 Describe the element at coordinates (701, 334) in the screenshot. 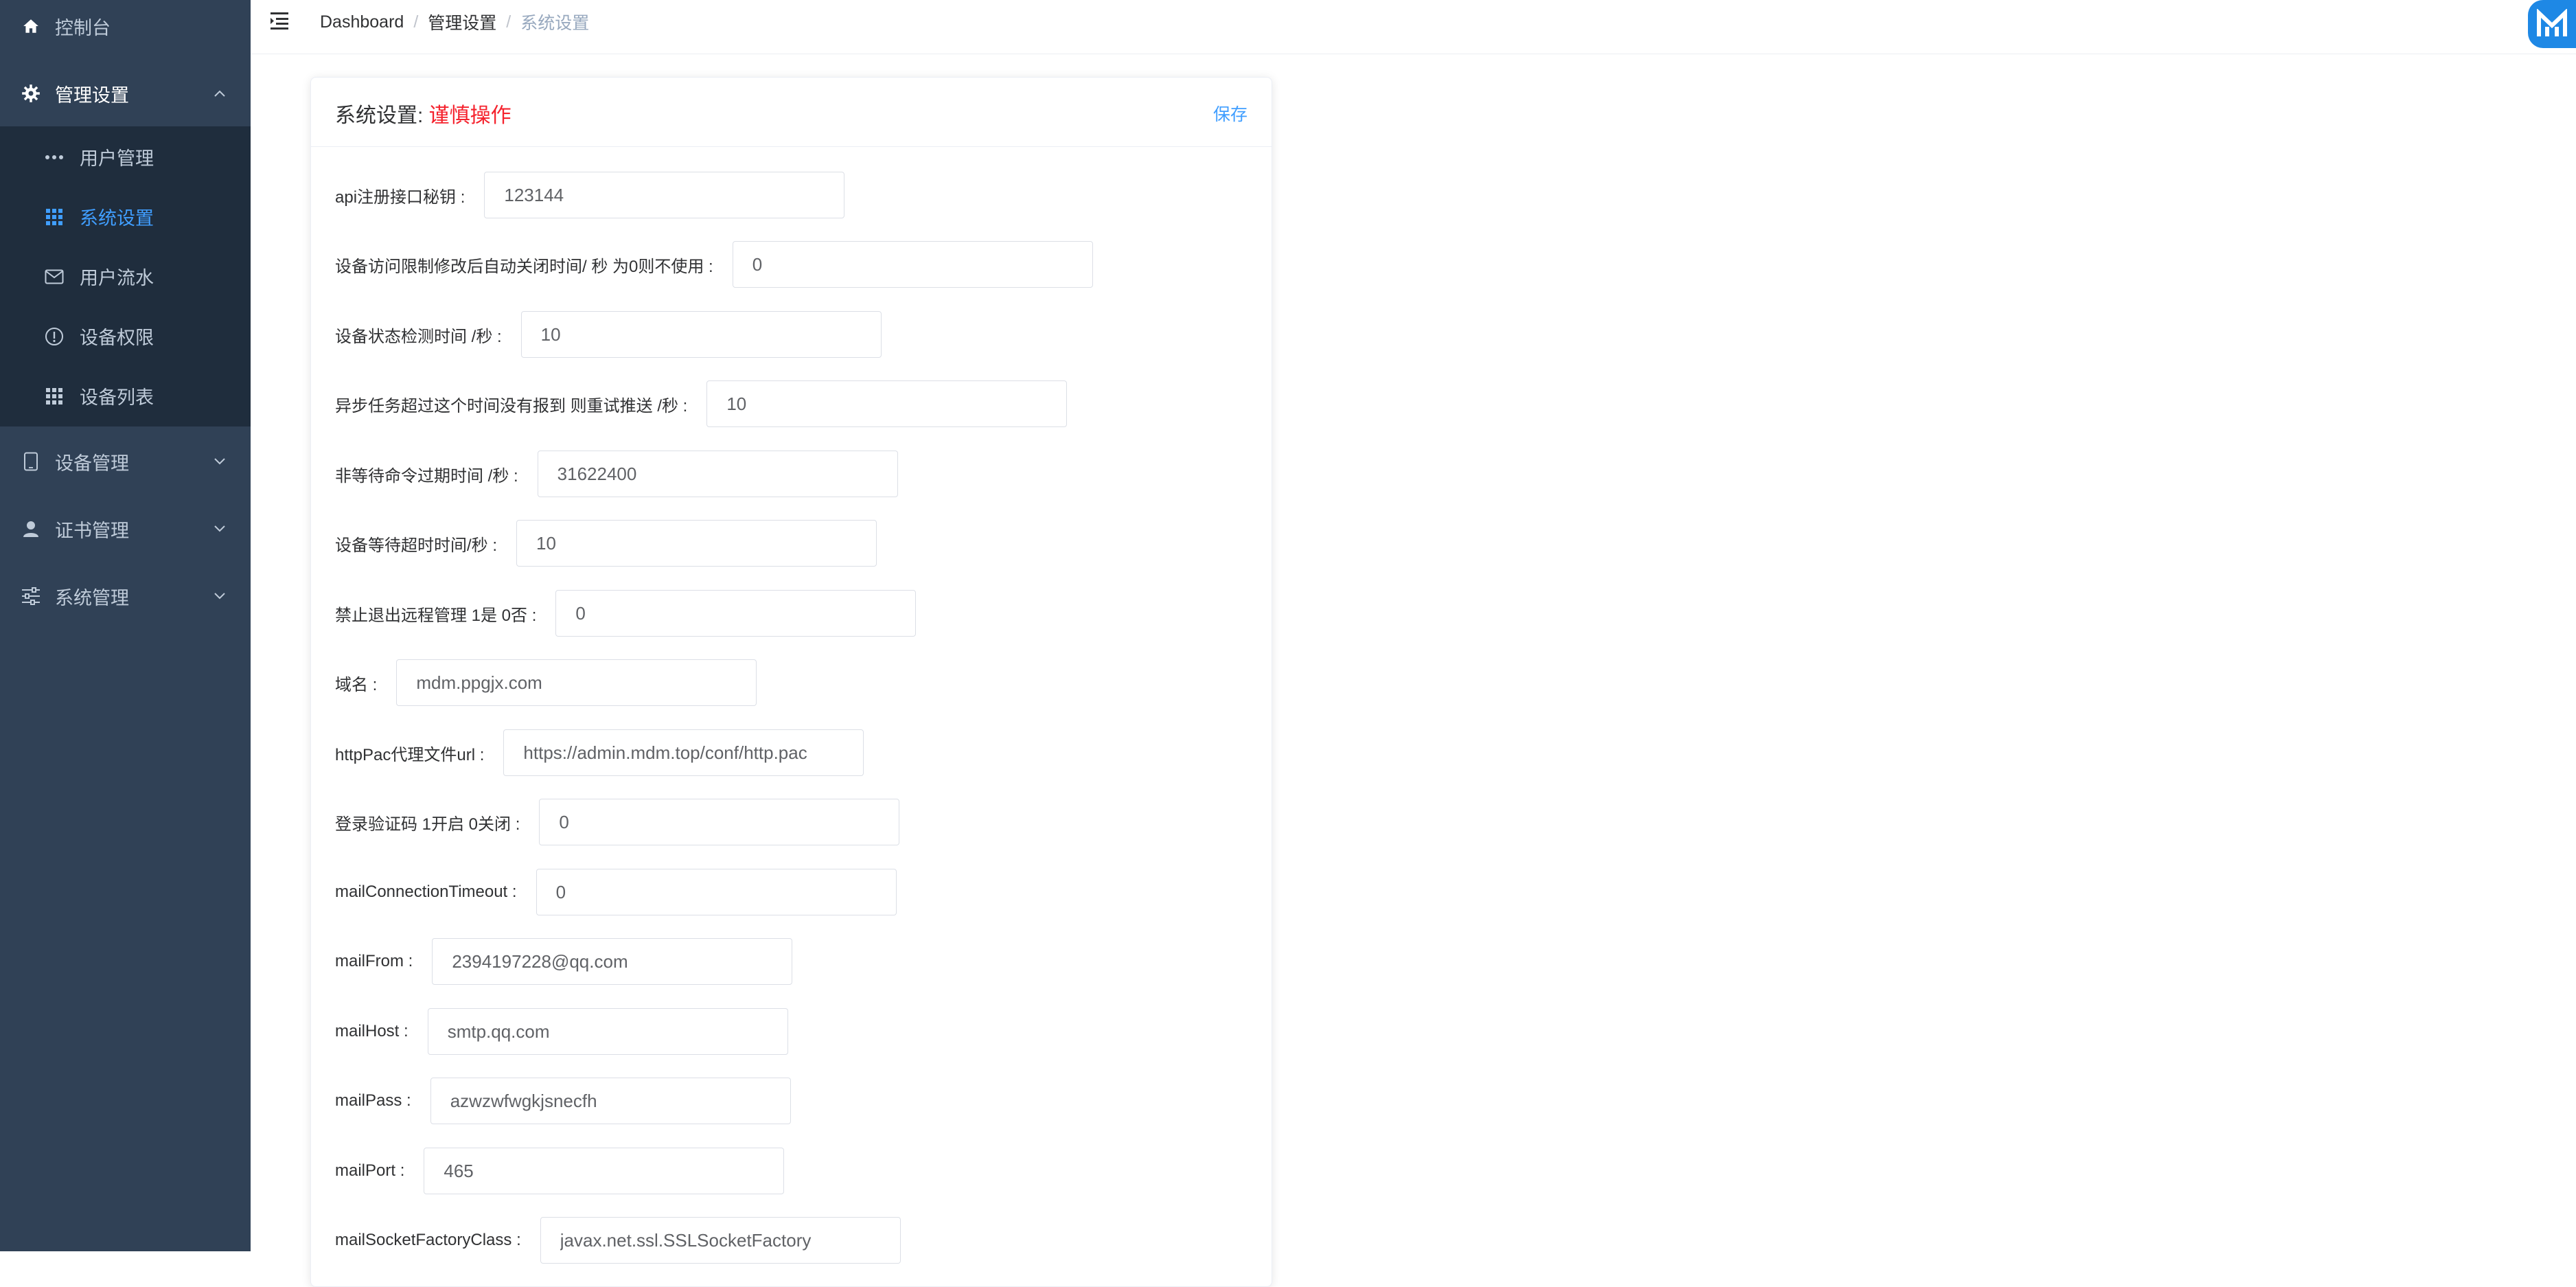

I see `device-status-check-time-input` at that location.